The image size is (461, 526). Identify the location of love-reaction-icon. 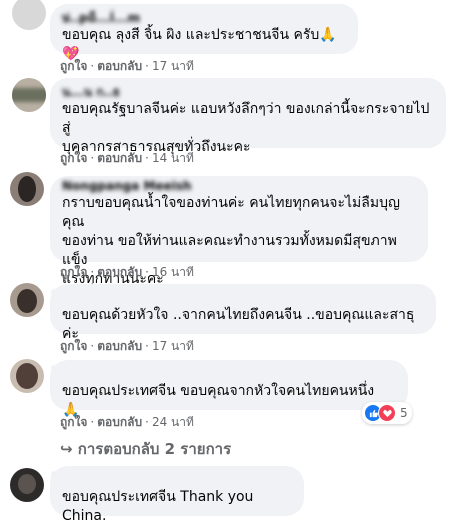
(387, 413).